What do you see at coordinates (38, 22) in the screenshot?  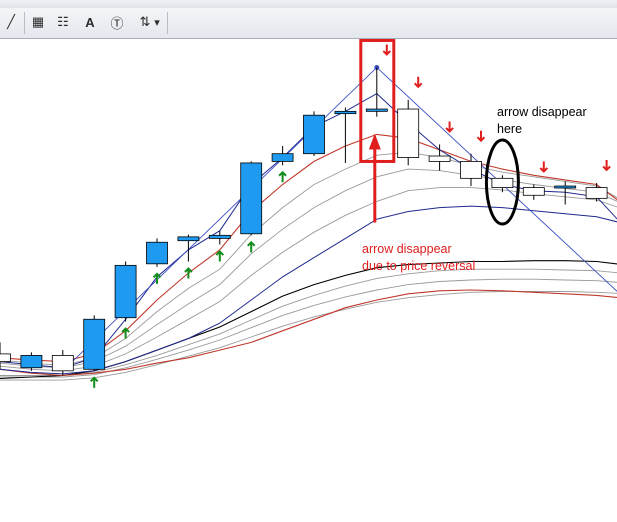 I see `fibonacci-icon: ▦` at bounding box center [38, 22].